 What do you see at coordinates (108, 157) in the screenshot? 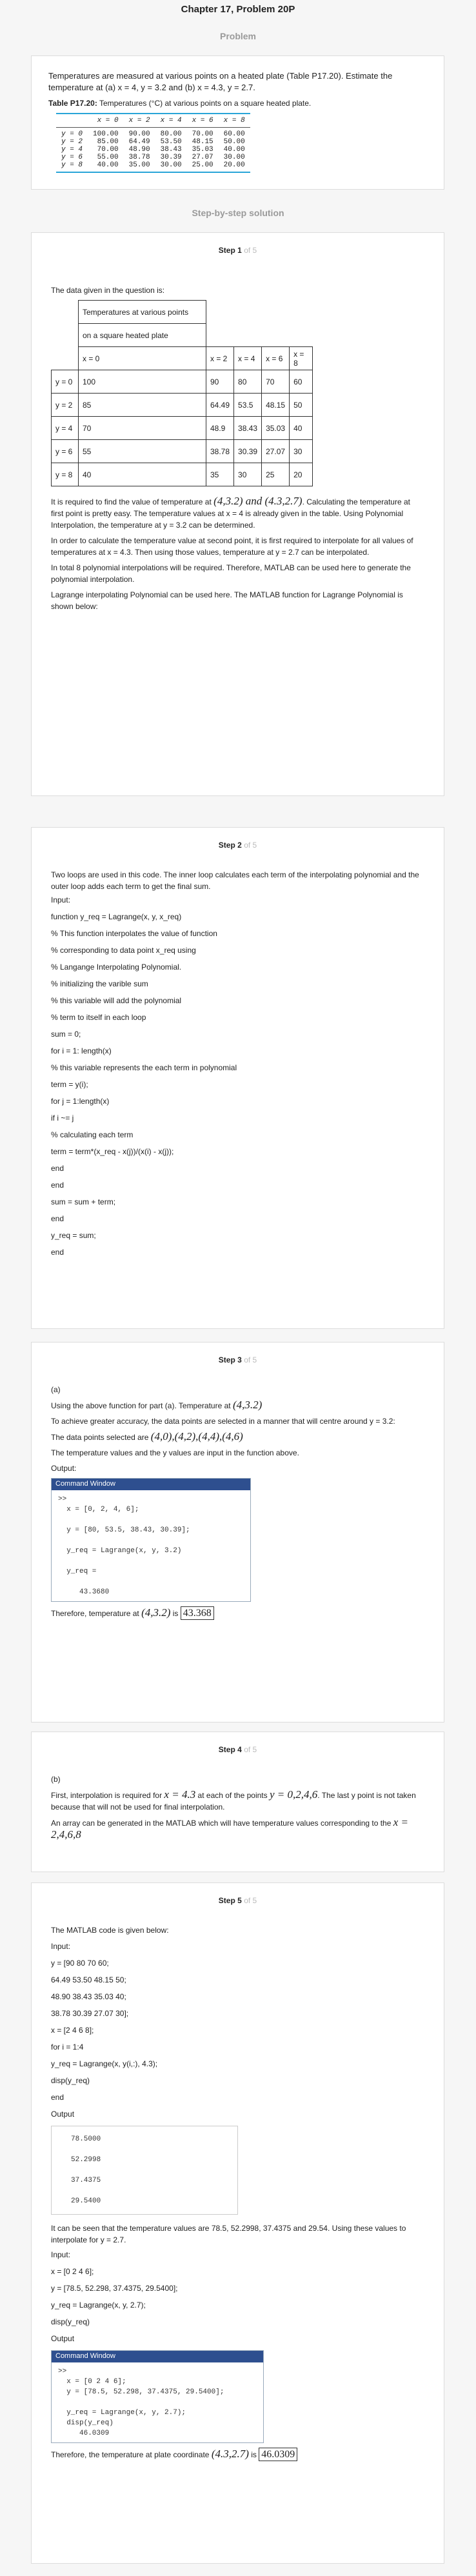
I see `problem-table-cell: 55.00` at bounding box center [108, 157].